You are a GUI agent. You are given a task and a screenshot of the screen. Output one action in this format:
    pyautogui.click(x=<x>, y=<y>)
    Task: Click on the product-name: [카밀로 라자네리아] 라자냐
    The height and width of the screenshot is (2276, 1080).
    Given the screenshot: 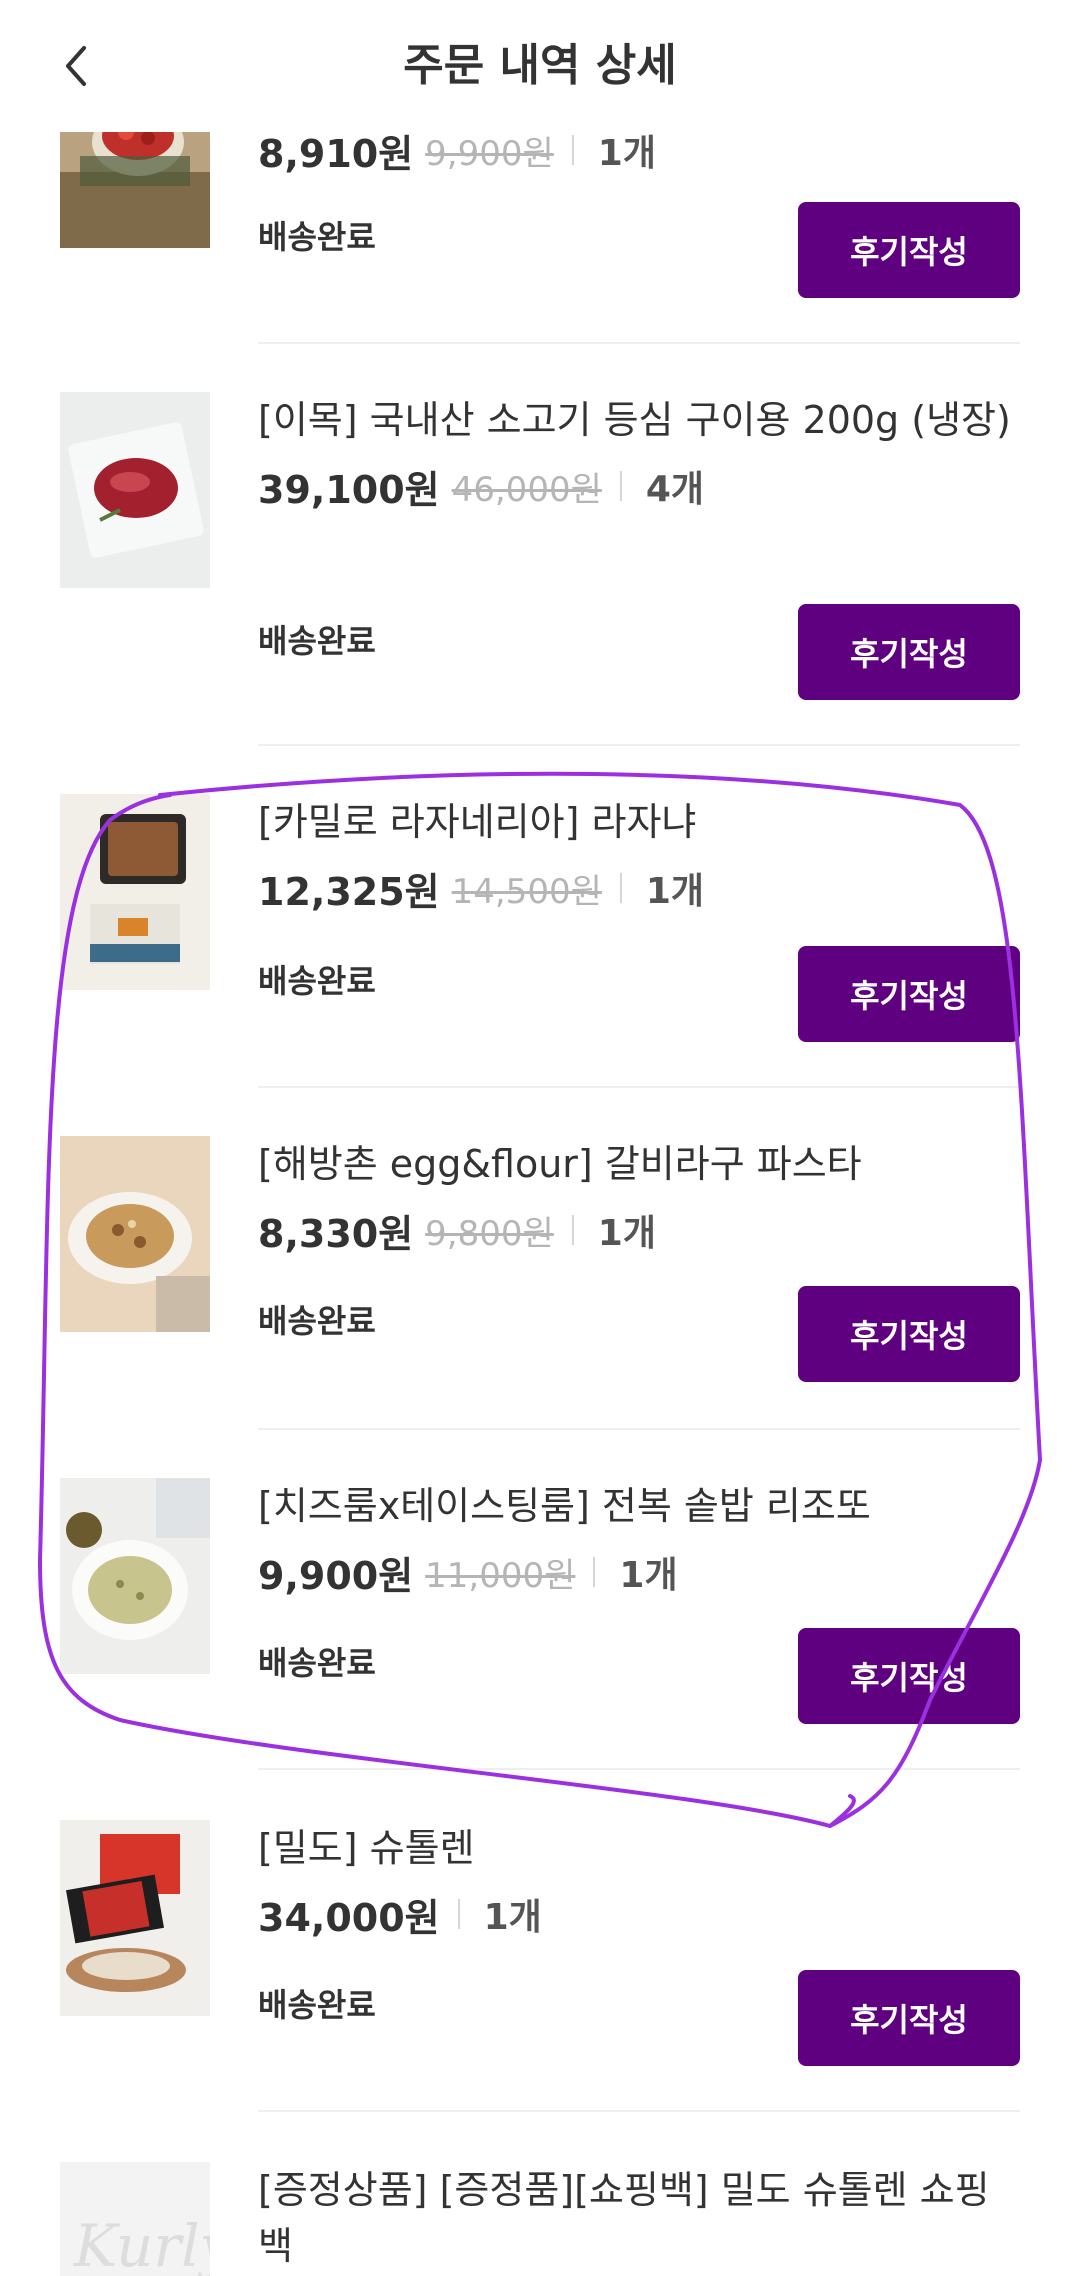 What is the action you would take?
    pyautogui.click(x=639, y=822)
    